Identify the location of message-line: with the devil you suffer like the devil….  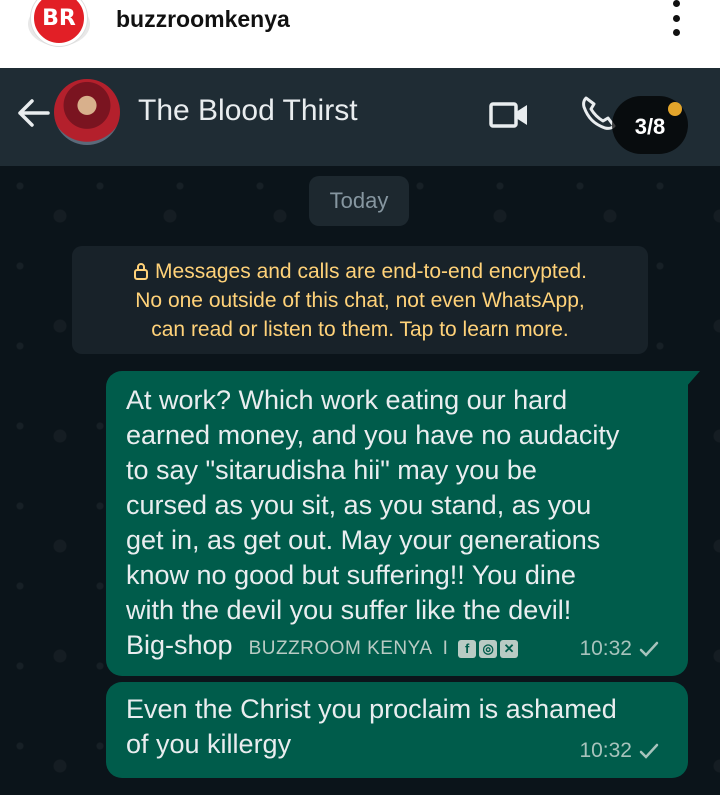
(349, 610).